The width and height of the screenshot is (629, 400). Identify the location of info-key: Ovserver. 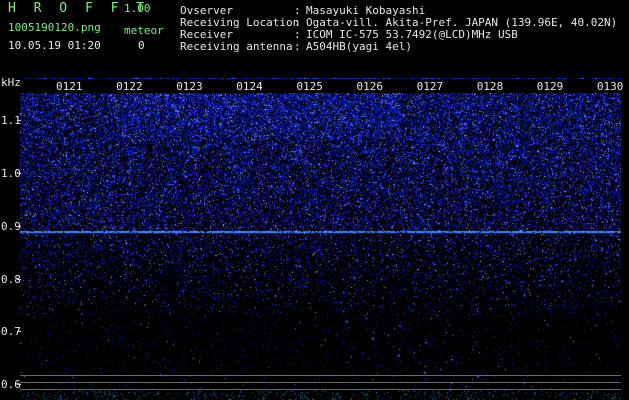
(206, 10).